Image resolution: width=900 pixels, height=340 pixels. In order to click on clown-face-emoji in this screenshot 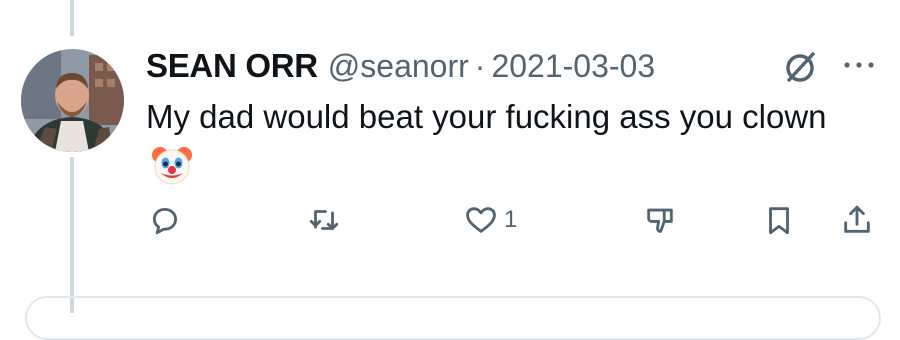, I will do `click(172, 165)`.